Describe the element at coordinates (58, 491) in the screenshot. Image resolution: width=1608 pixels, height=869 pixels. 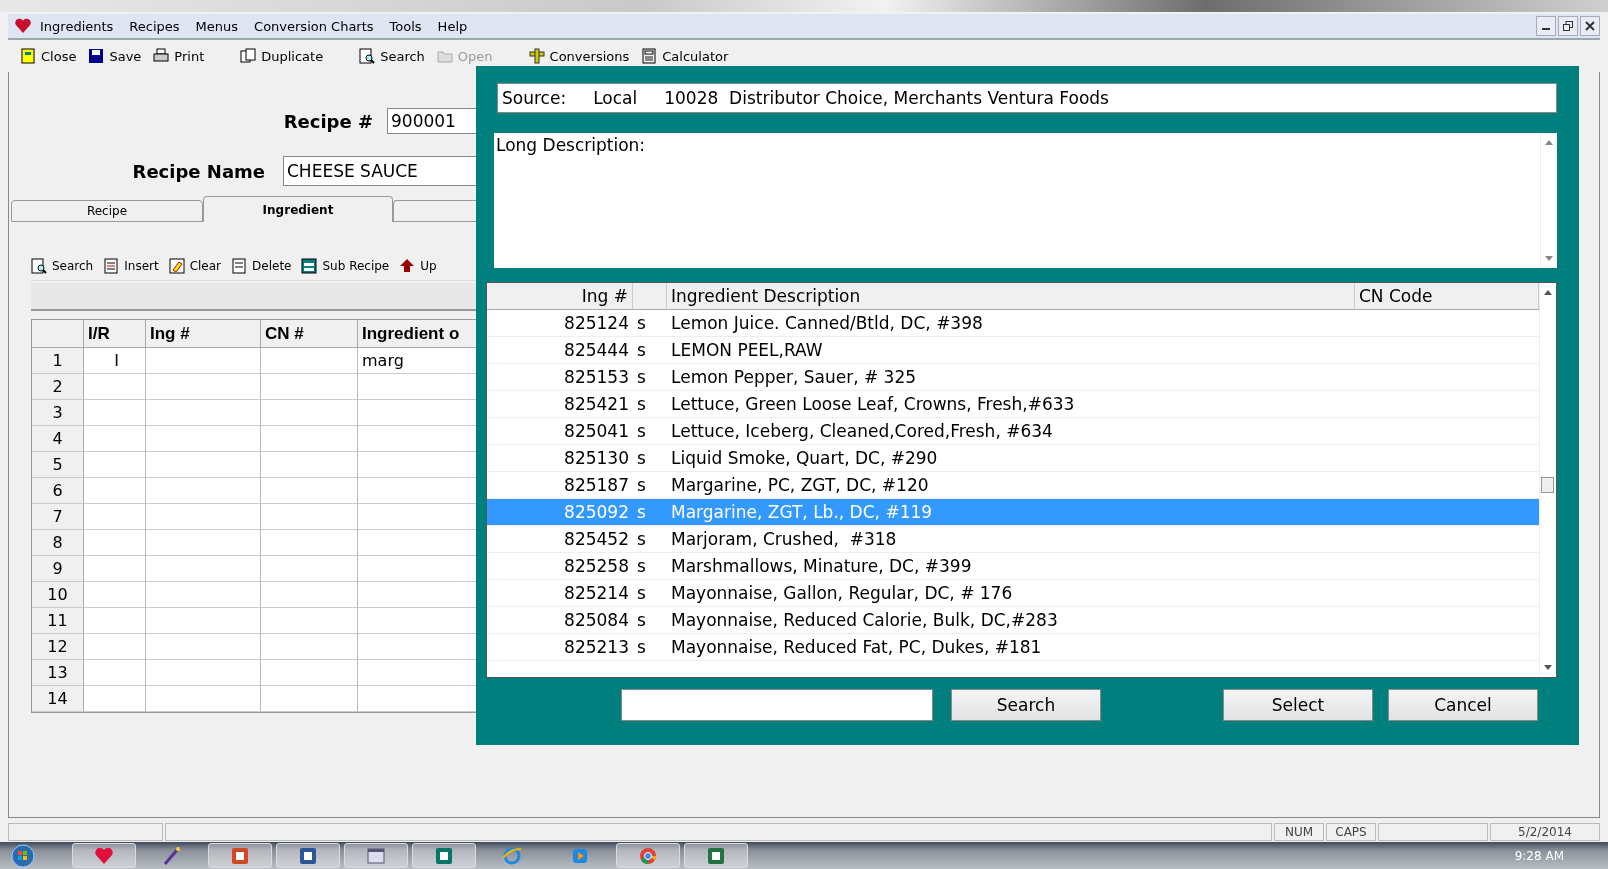
I see `row-number: 6` at that location.